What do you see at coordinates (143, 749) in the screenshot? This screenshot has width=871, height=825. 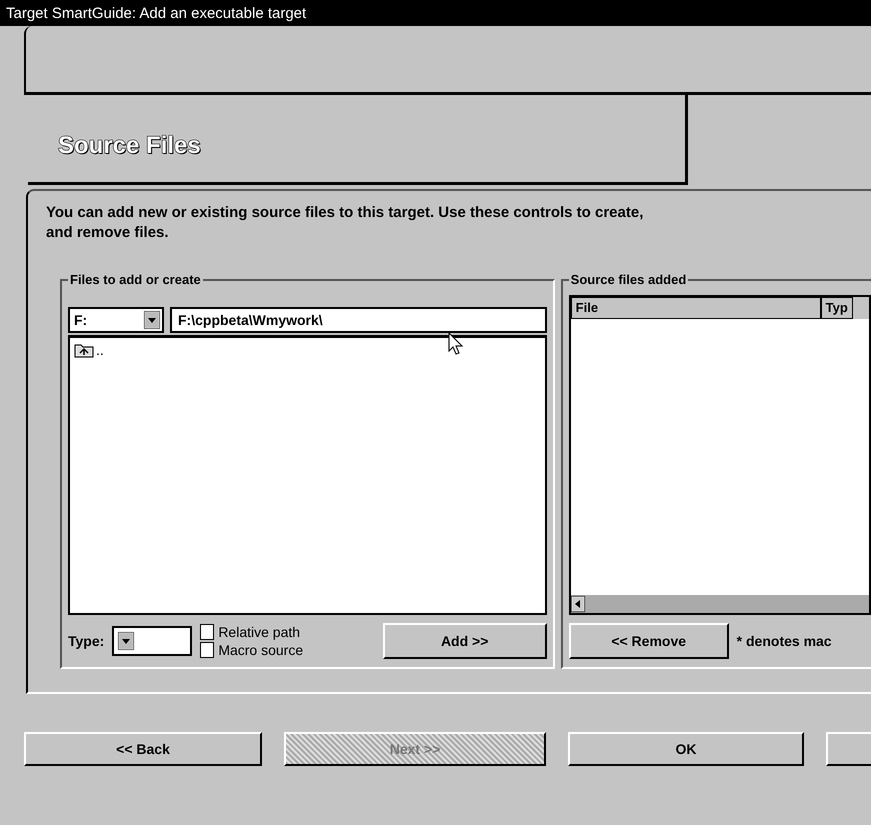 I see `dialog-button: << Back` at bounding box center [143, 749].